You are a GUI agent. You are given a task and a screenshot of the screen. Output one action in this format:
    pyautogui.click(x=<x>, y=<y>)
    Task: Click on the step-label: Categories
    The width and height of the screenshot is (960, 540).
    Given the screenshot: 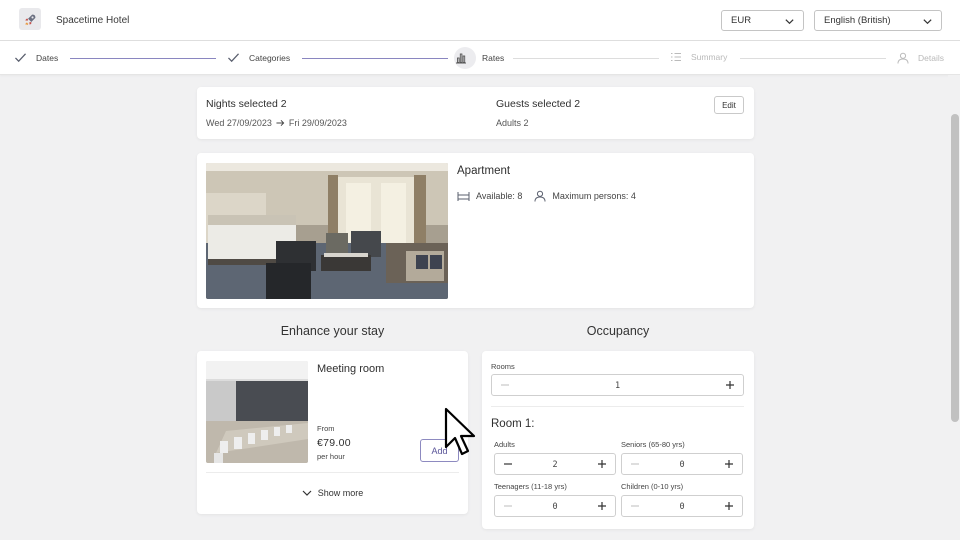 What is the action you would take?
    pyautogui.click(x=270, y=57)
    